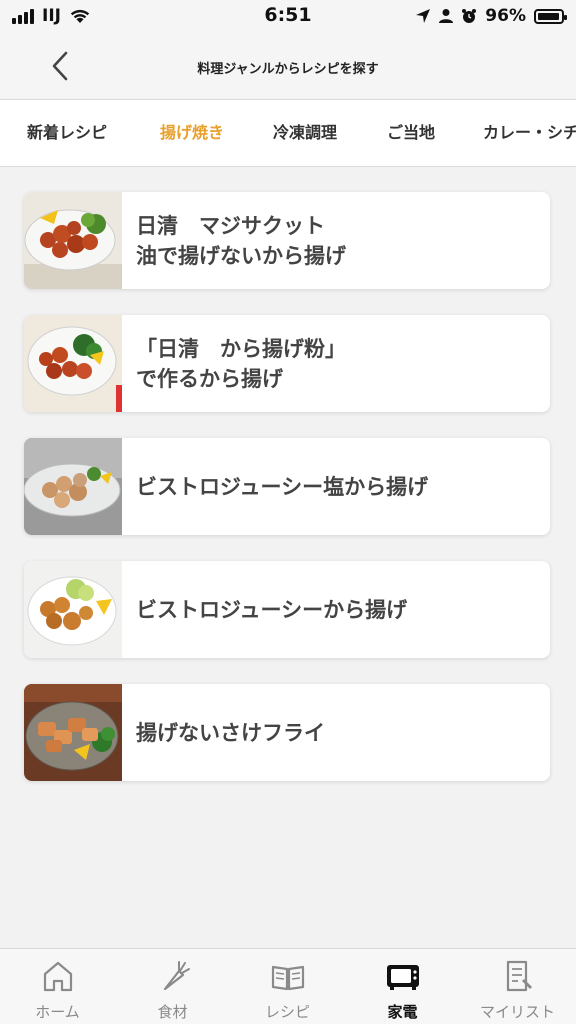  I want to click on tab-local-specialty: ご当地, so click(411, 133).